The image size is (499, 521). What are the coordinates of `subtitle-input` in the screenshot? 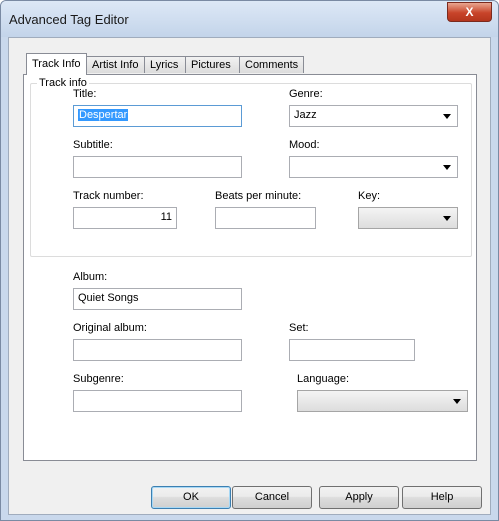 It's located at (157, 167).